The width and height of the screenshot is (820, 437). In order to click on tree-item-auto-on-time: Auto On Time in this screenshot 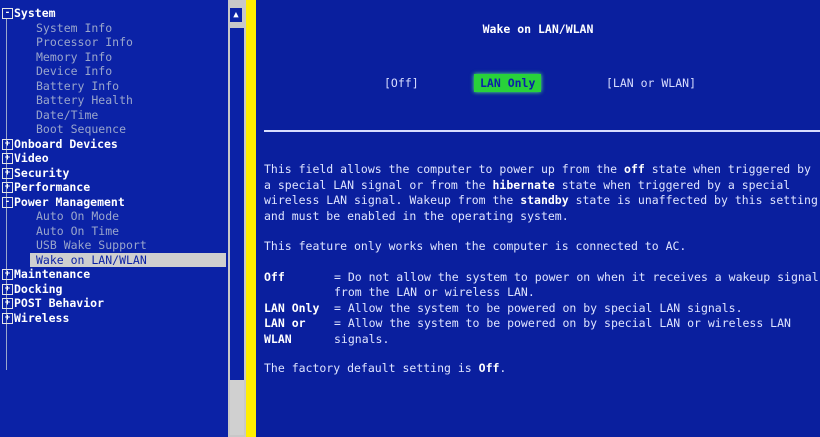, I will do `click(115, 231)`.